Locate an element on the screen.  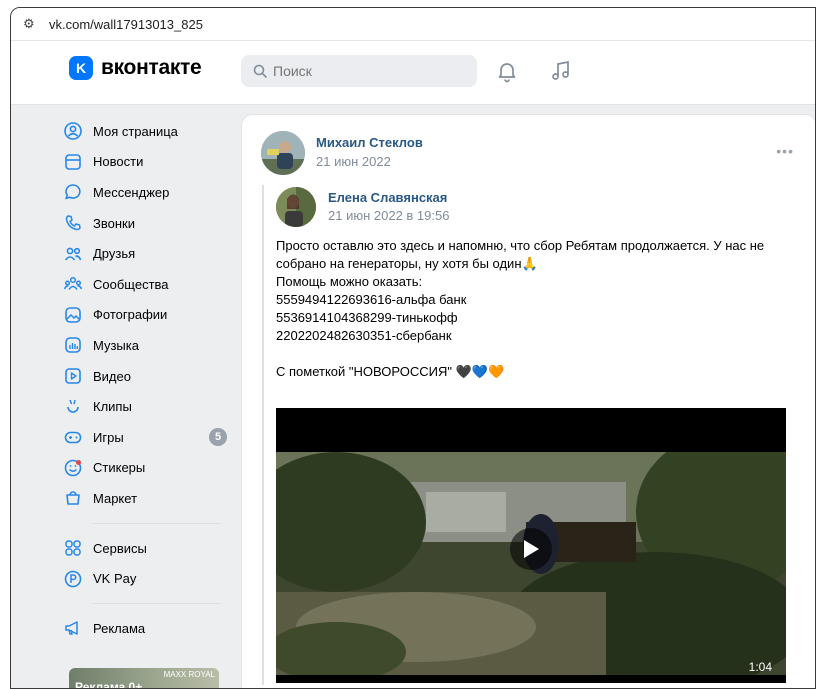
sidebar-item-my-page: Моя страница is located at coordinates (148, 131).